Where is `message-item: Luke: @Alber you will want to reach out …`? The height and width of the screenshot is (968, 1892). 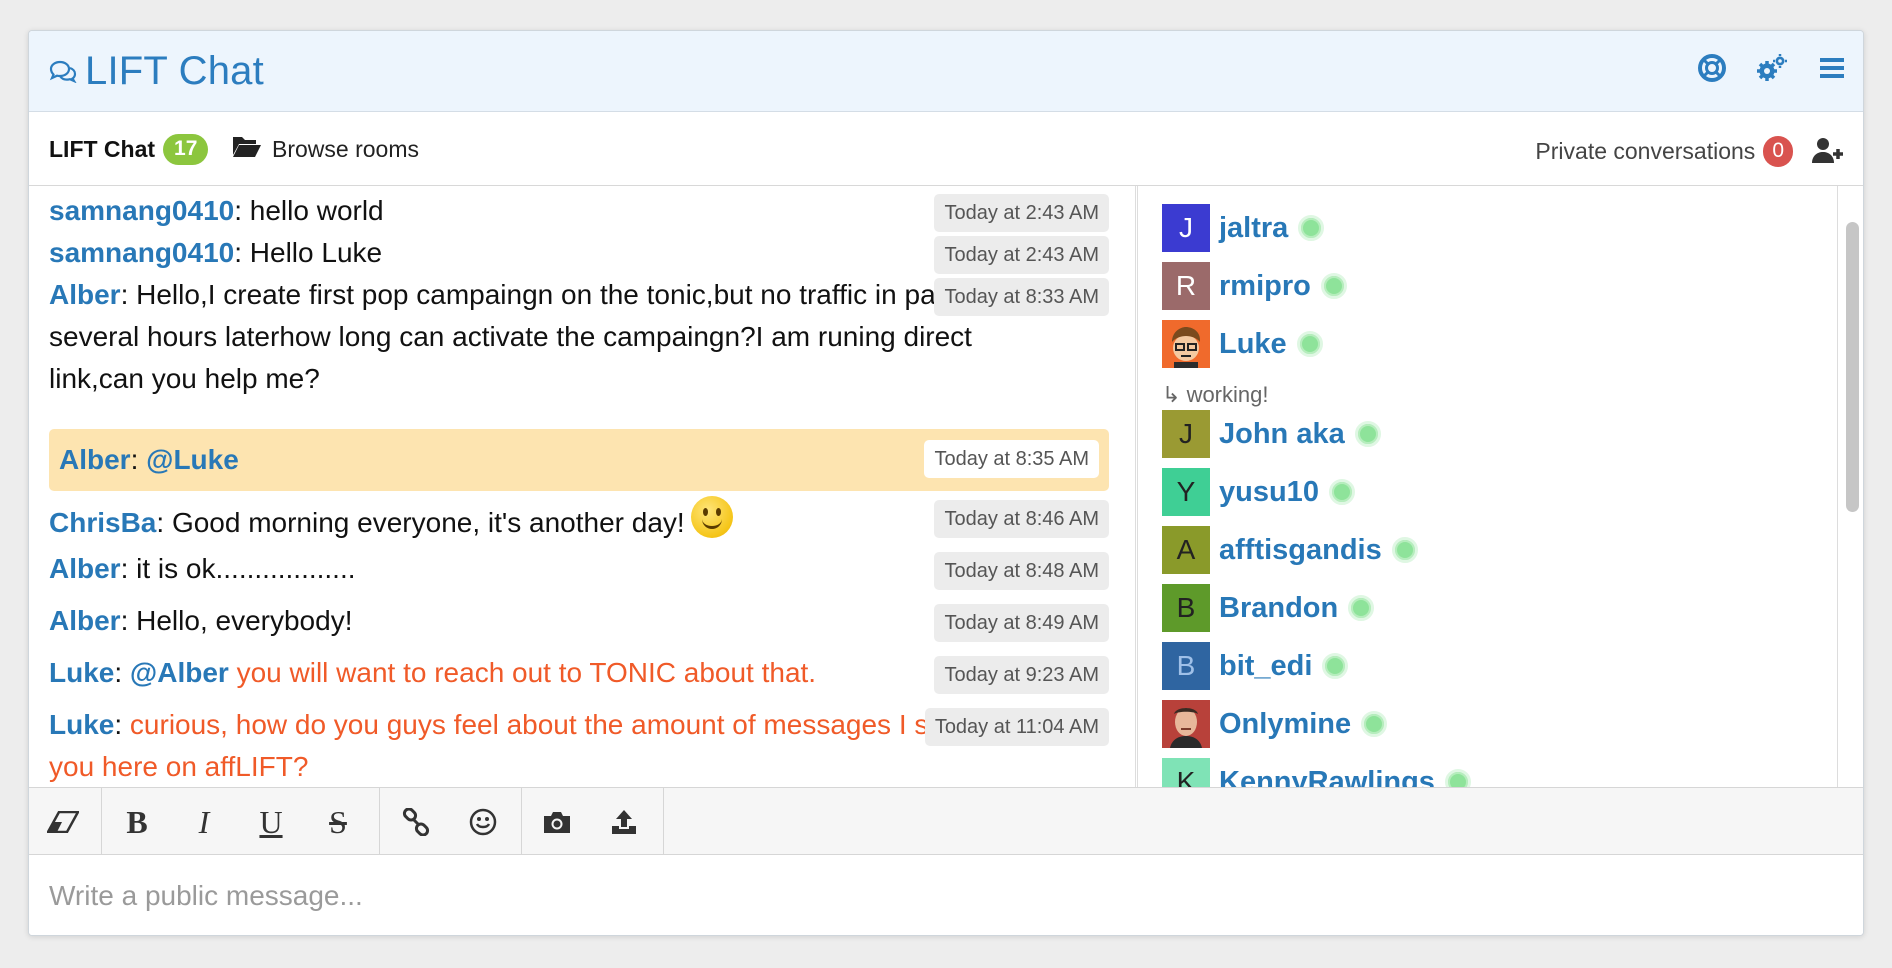
message-item: Luke: @Alber you will want to reach out … is located at coordinates (579, 673).